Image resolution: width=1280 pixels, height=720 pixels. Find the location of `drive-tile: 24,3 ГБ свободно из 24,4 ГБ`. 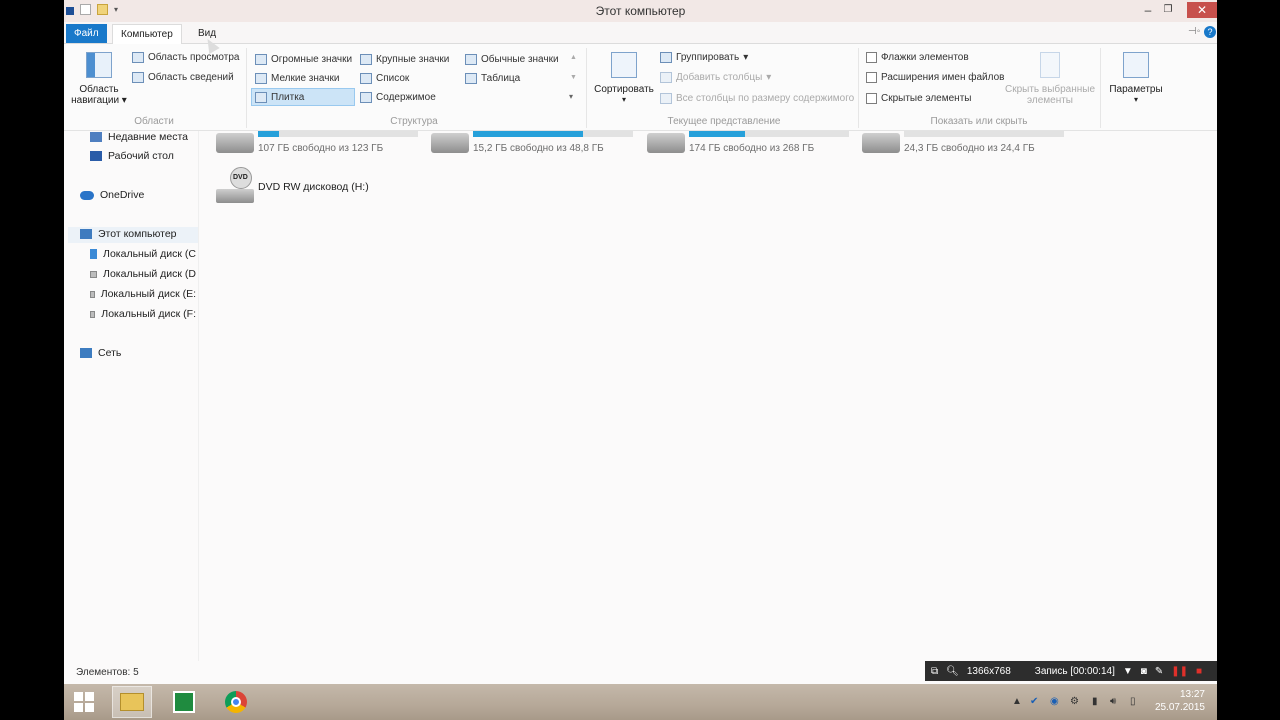

drive-tile: 24,3 ГБ свободно из 24,4 ГБ is located at coordinates (965, 146).